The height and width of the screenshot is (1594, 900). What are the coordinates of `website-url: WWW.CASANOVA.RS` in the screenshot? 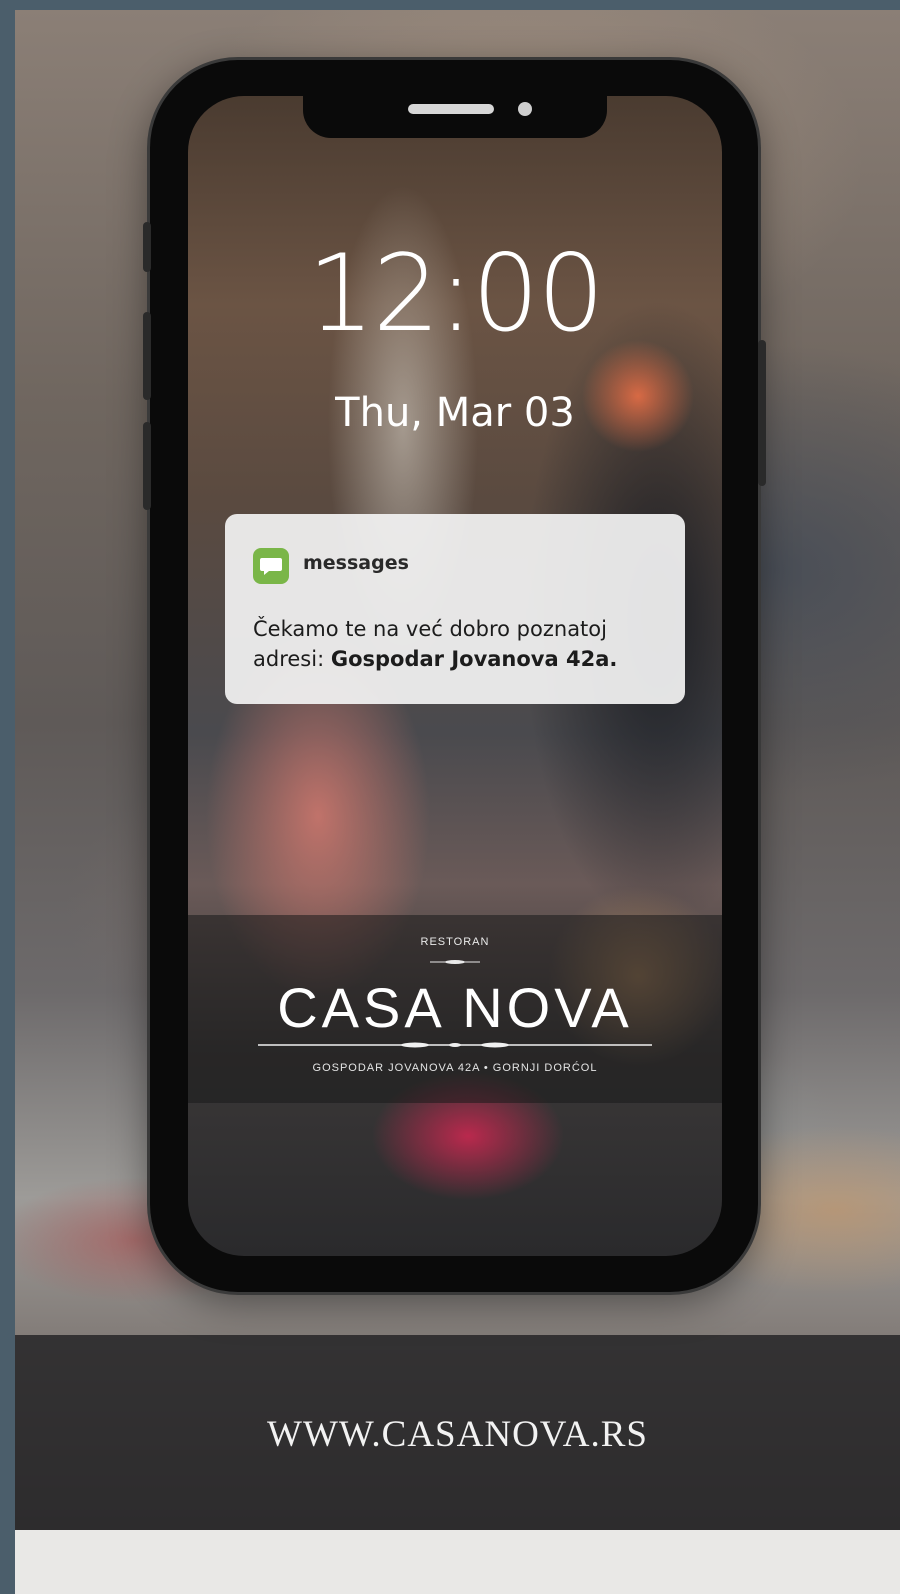 It's located at (457, 1434).